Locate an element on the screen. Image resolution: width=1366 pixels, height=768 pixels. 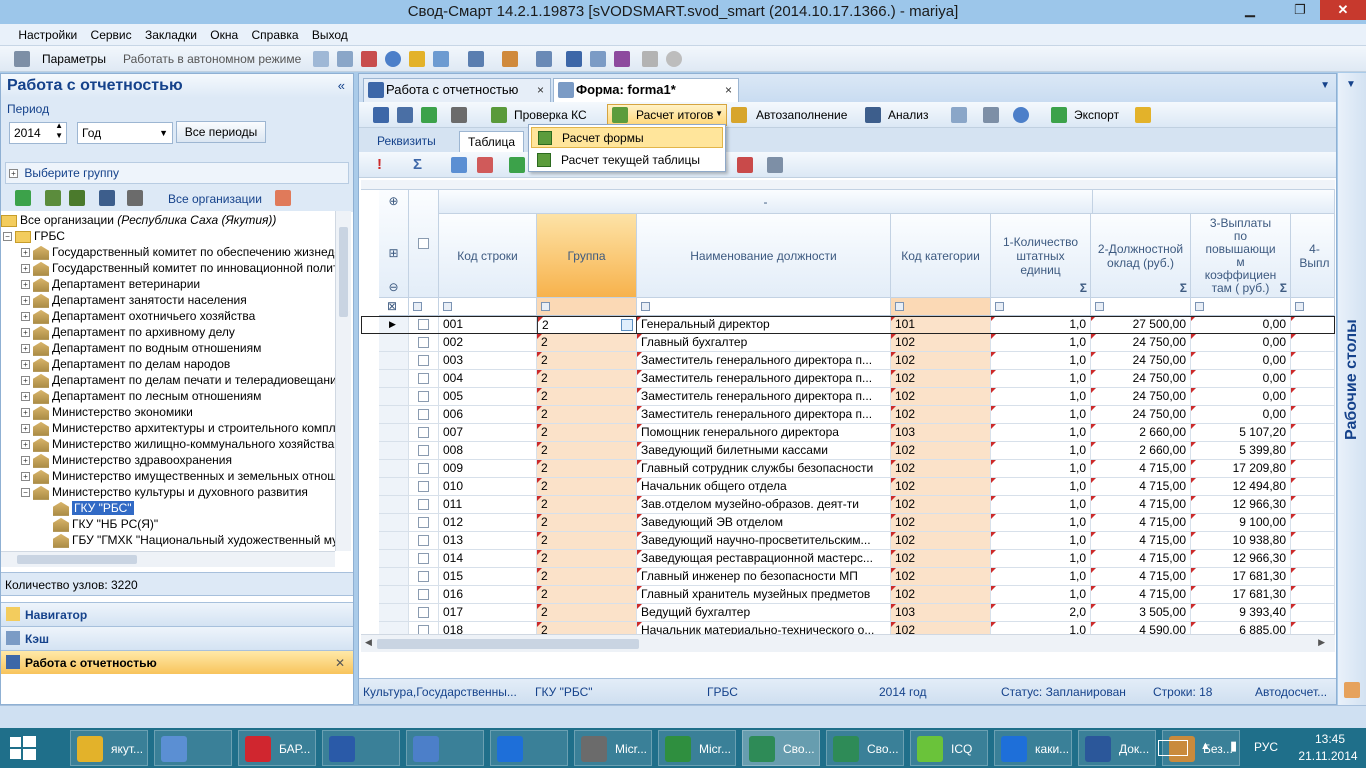
cell-salary: 2 660,00 is located at coordinates (1141, 433).